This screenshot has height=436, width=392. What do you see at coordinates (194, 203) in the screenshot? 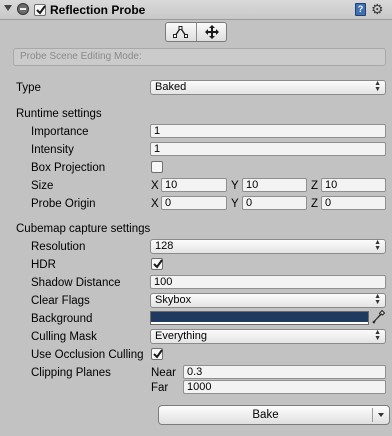
I see `origin-x-field: 0` at bounding box center [194, 203].